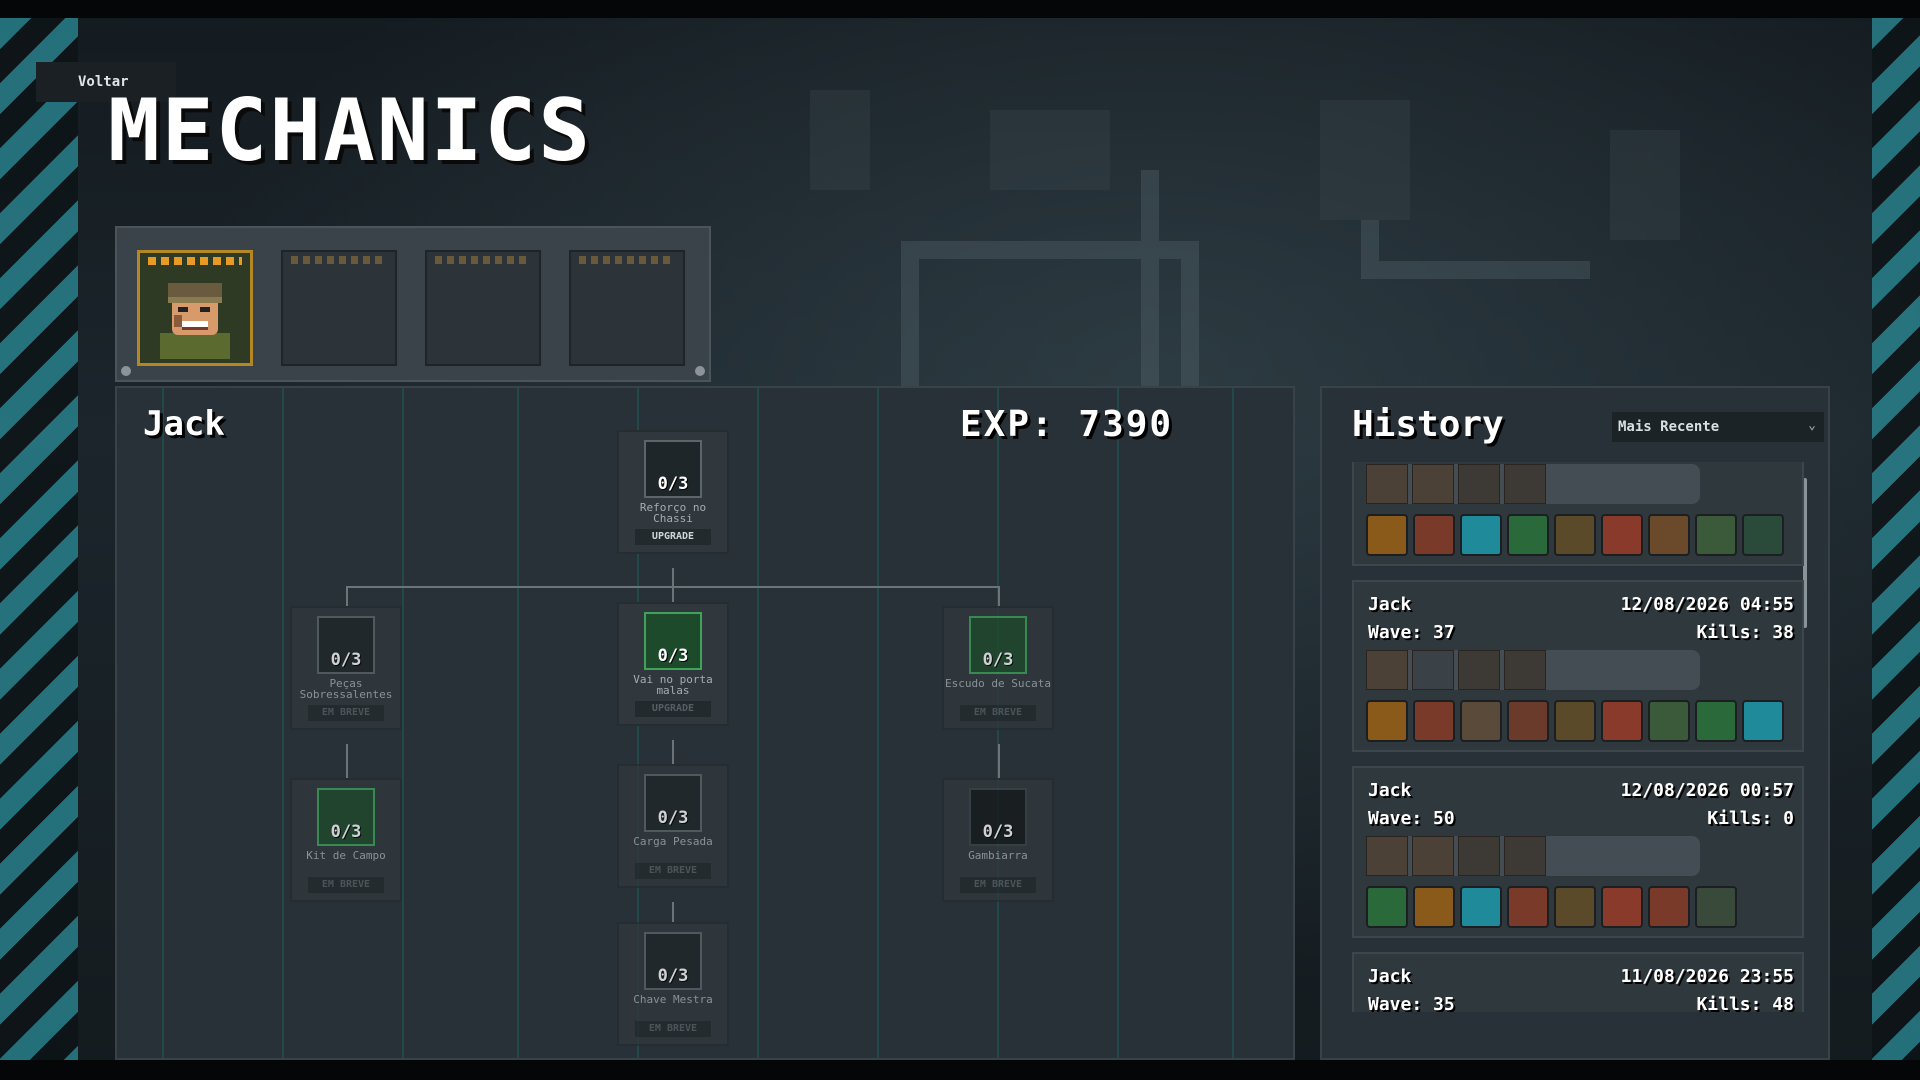  I want to click on entry-kills: Kills: 0, so click(1750, 818).